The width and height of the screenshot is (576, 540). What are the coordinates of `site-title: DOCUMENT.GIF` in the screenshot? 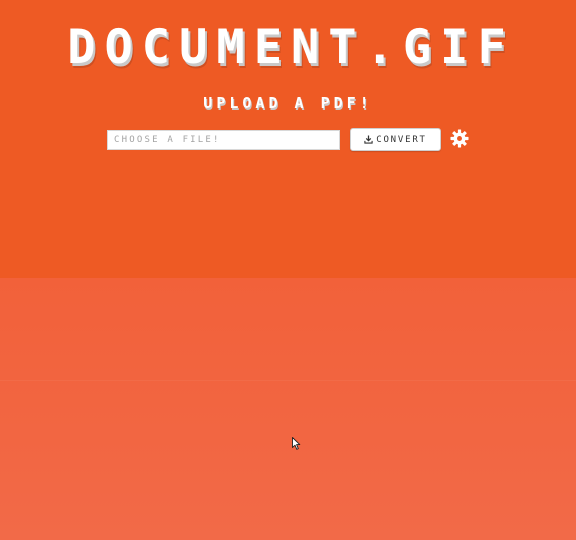 It's located at (291, 47).